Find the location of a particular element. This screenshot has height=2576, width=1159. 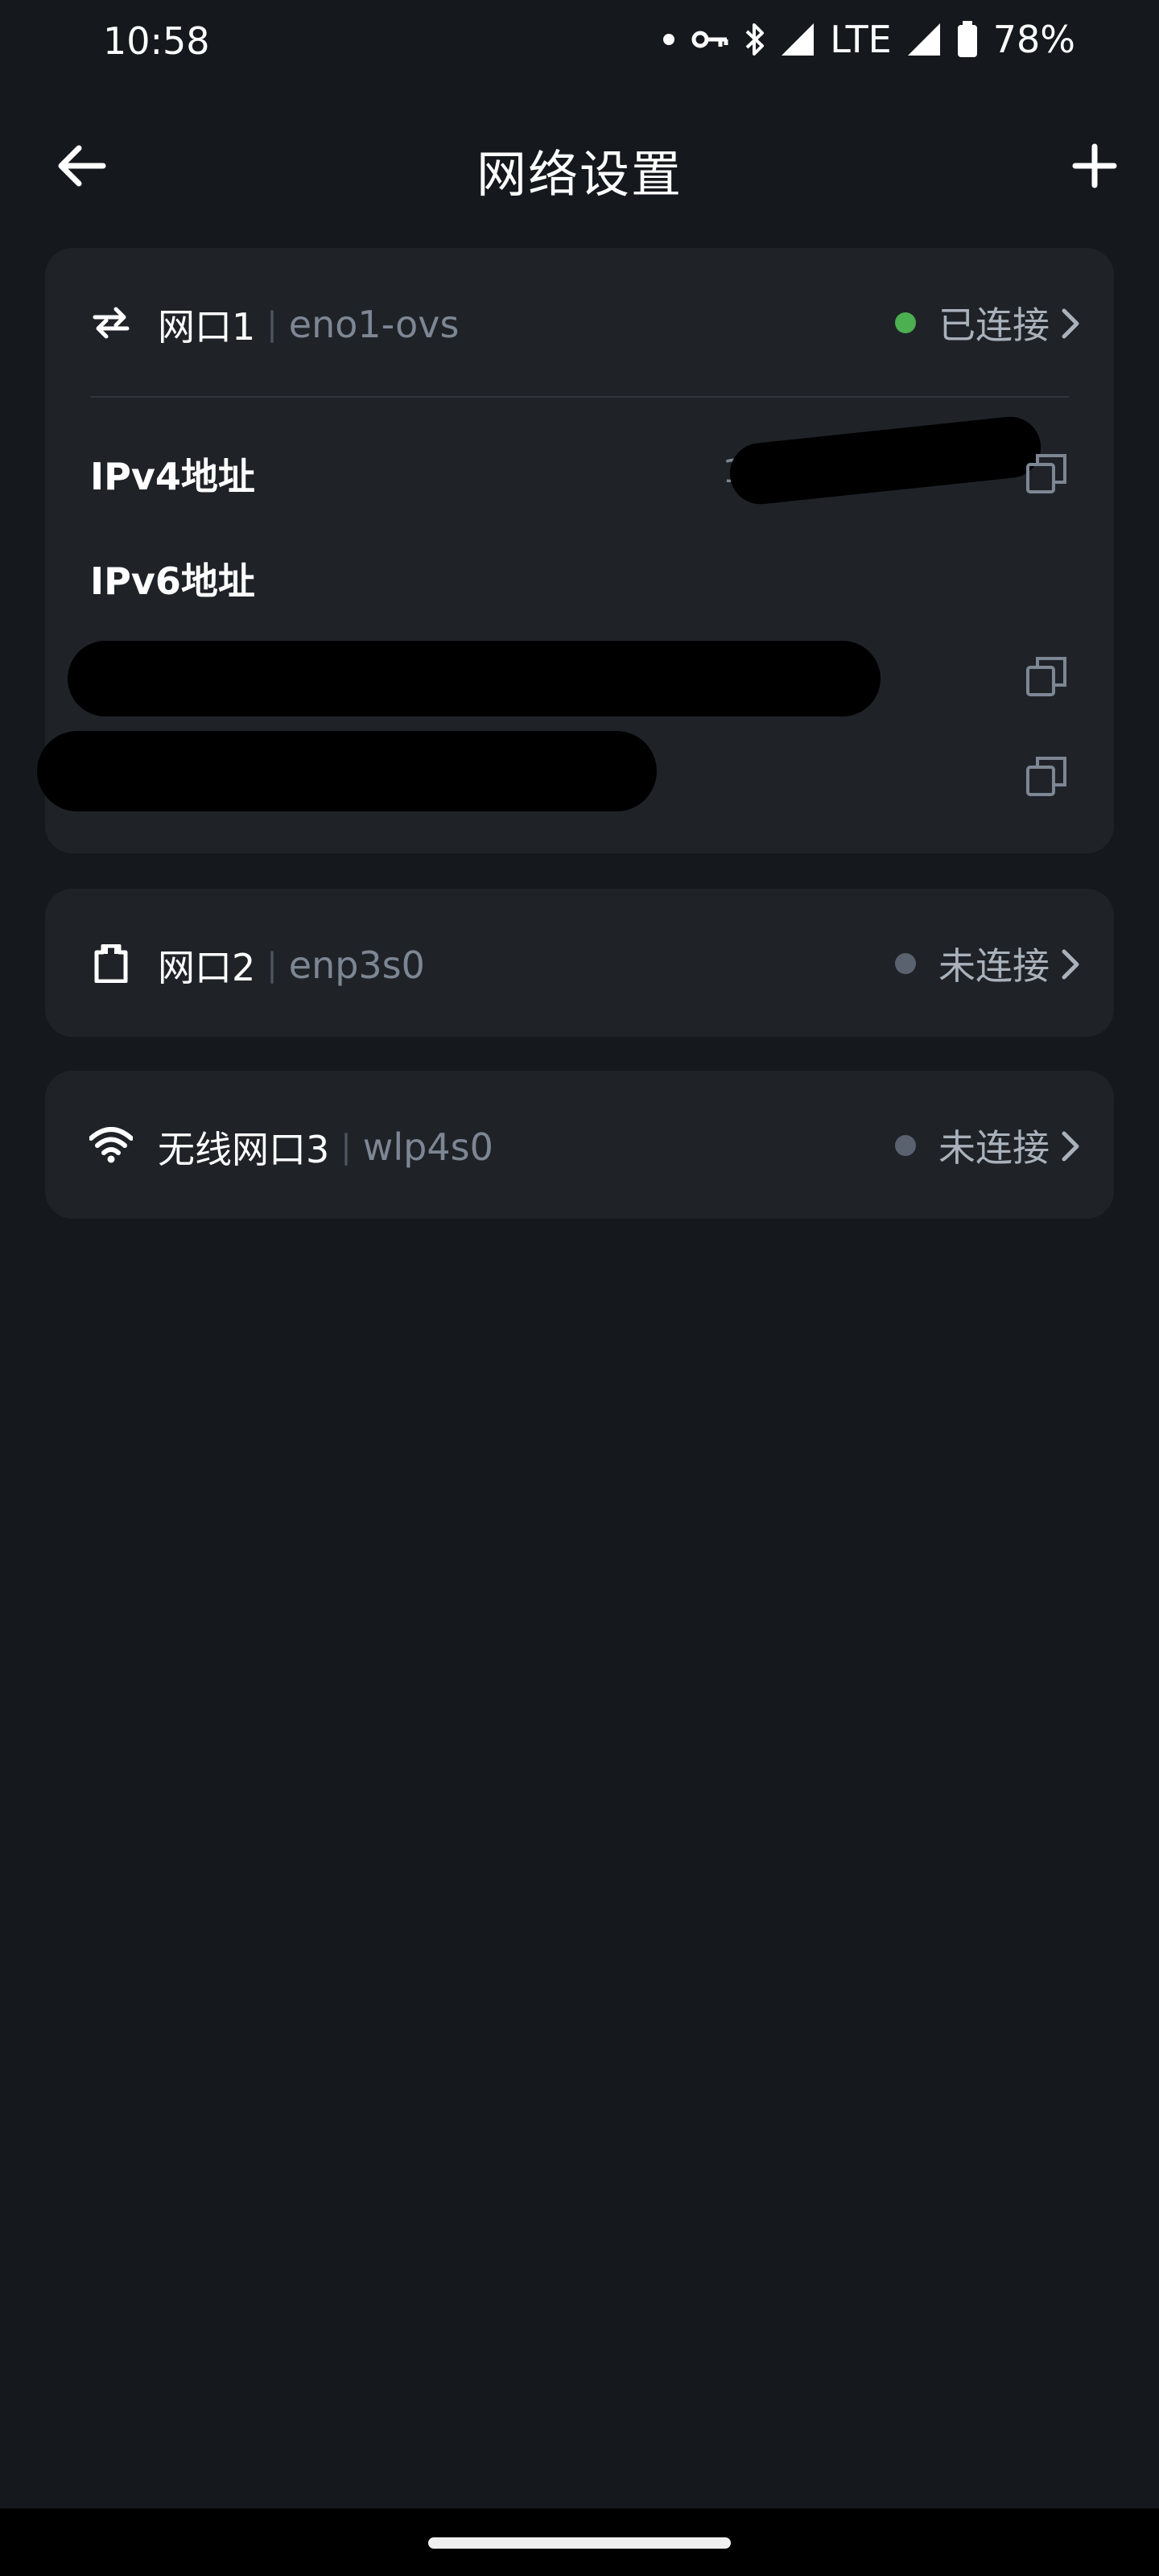

plus-icon is located at coordinates (1094, 165).